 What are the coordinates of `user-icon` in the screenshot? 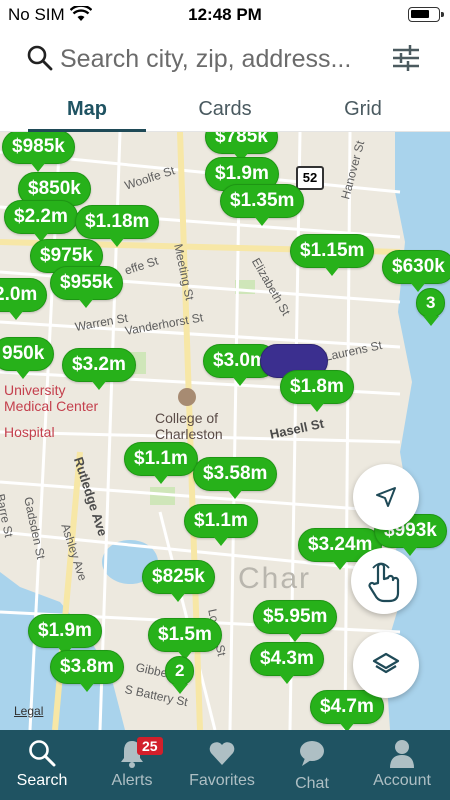 It's located at (402, 754).